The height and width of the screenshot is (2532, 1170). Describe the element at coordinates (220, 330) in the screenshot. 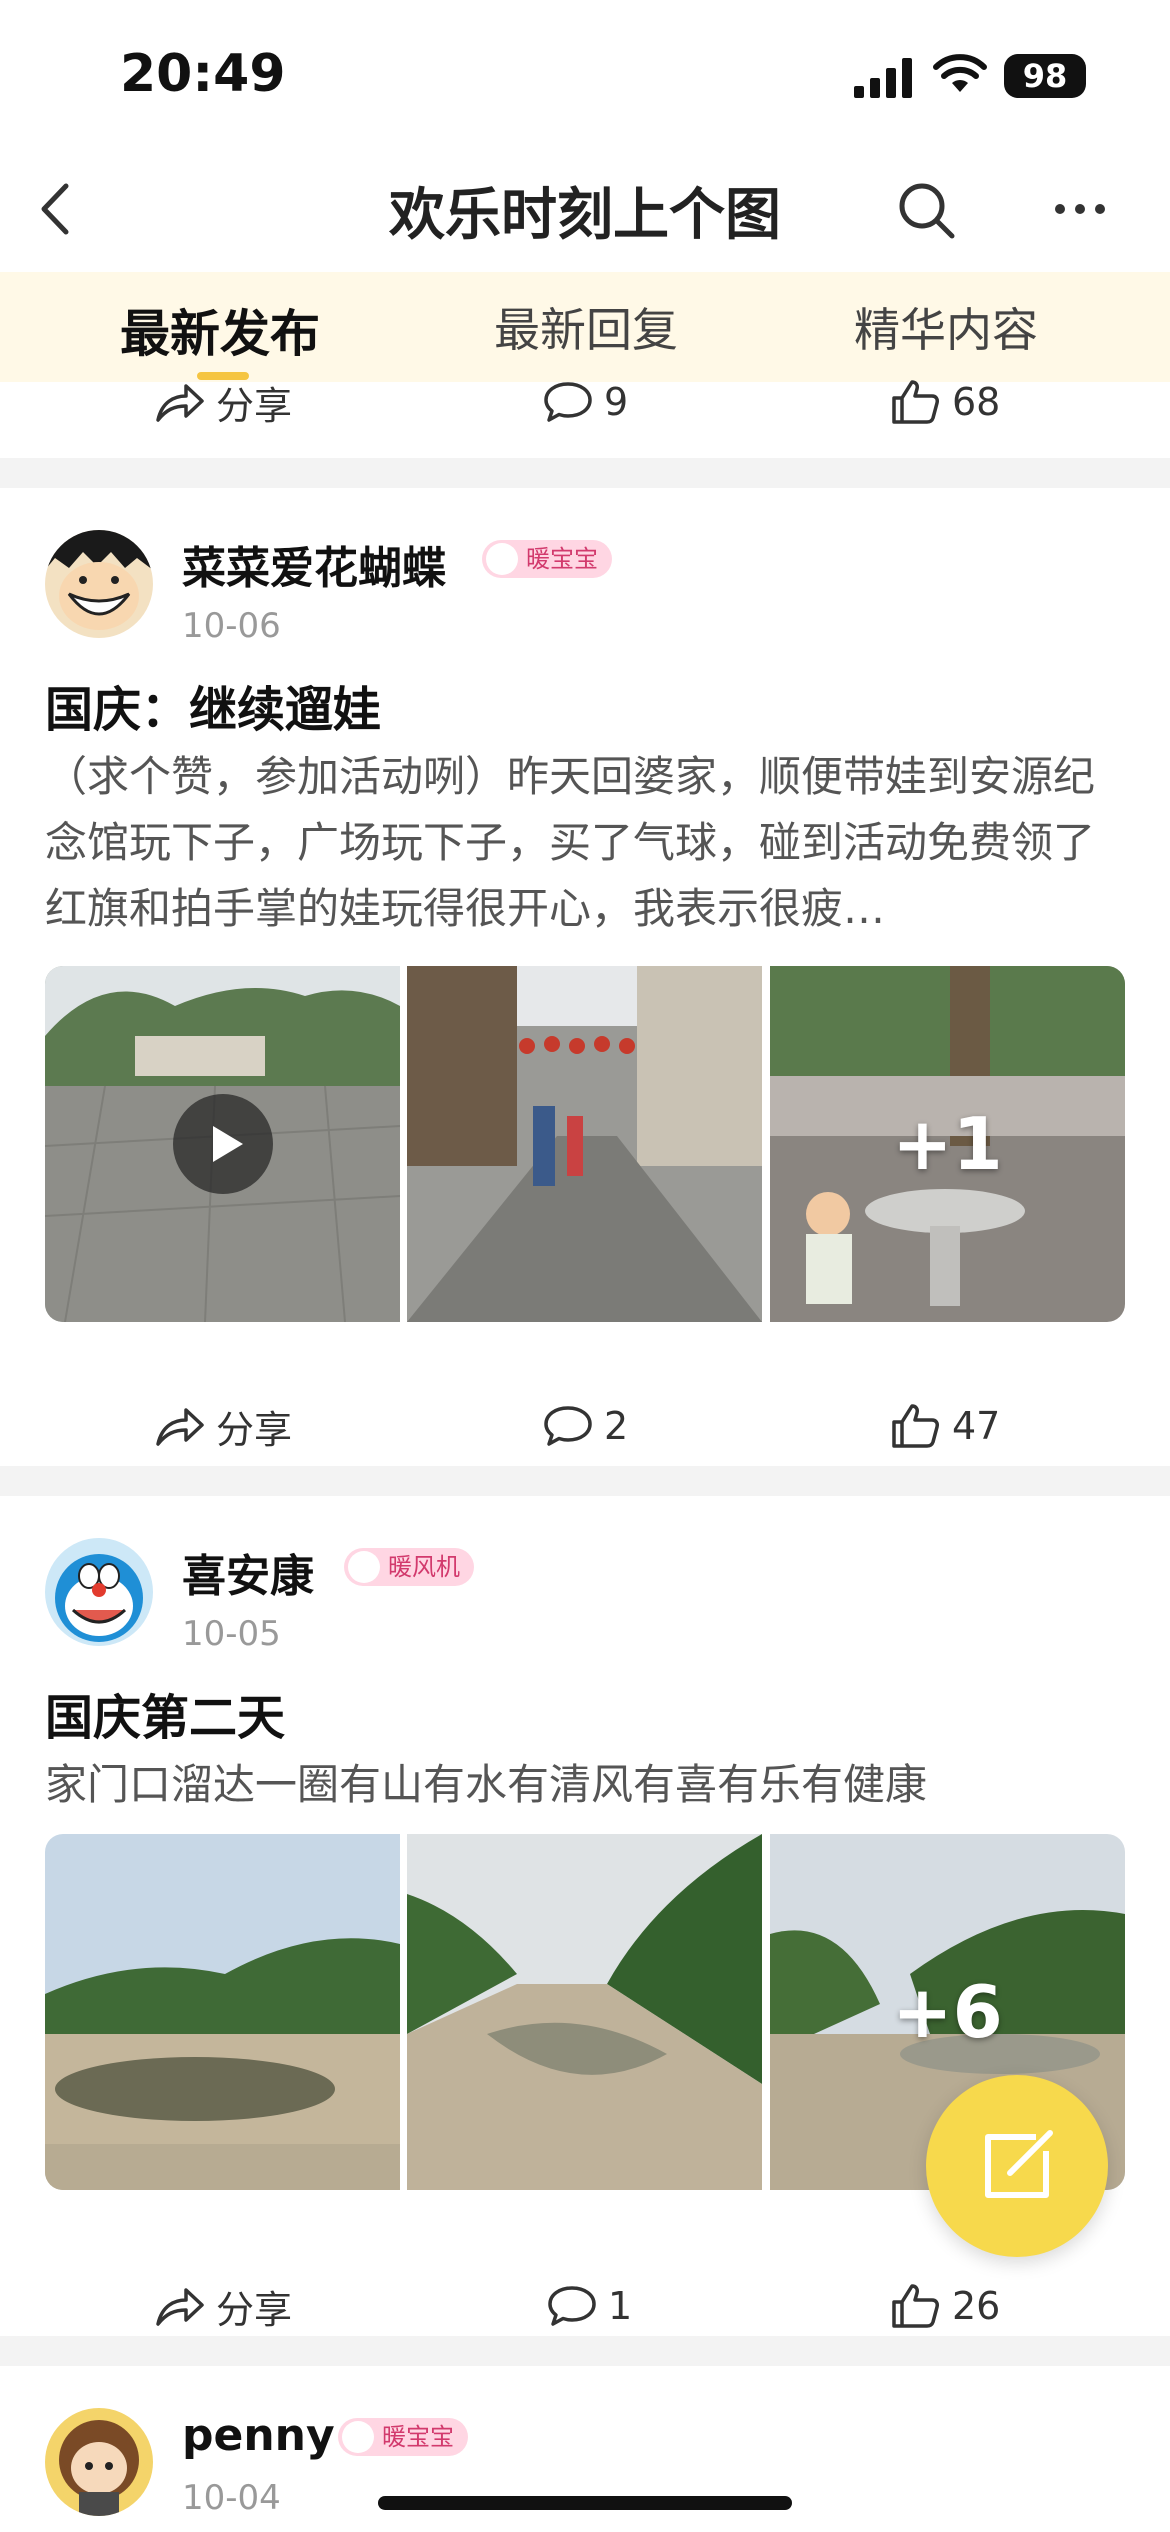

I see `tab-latest-posts: 最新发布` at that location.